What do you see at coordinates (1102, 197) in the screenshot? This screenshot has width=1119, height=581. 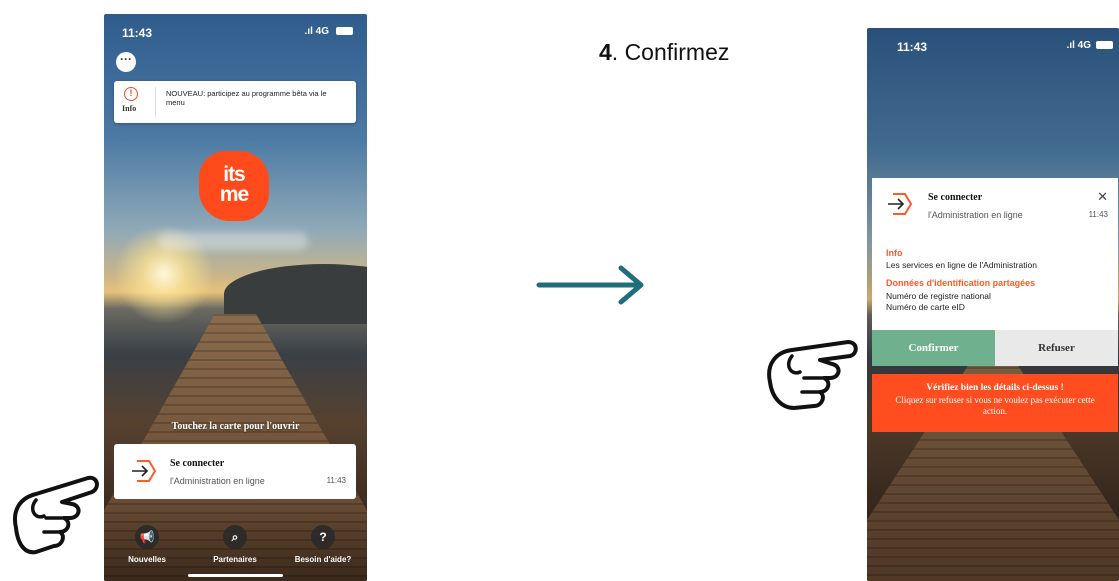 I see `close-icon: ✕` at bounding box center [1102, 197].